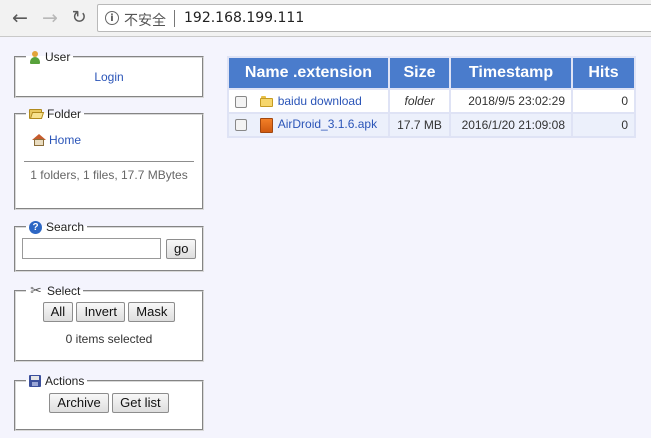  What do you see at coordinates (37, 114) in the screenshot?
I see `folder-open-icon` at bounding box center [37, 114].